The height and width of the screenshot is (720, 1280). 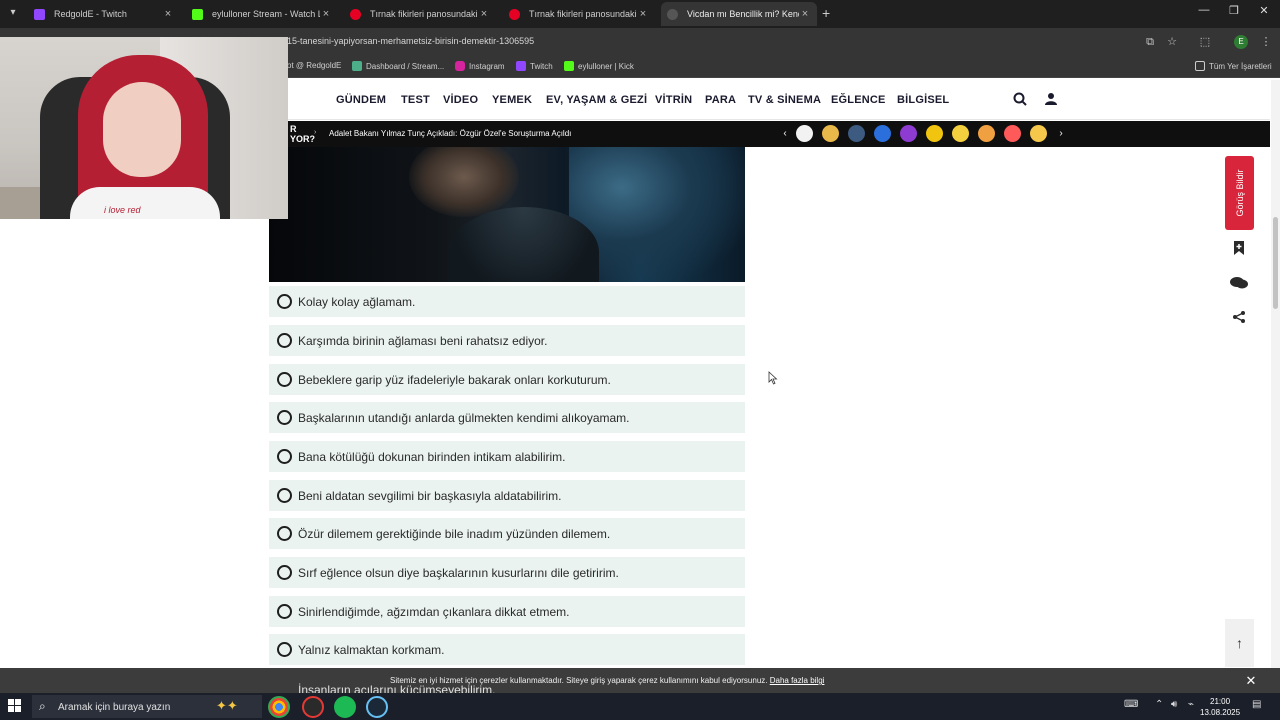 I want to click on bookmark-star-icon: ☆, so click(x=1172, y=42).